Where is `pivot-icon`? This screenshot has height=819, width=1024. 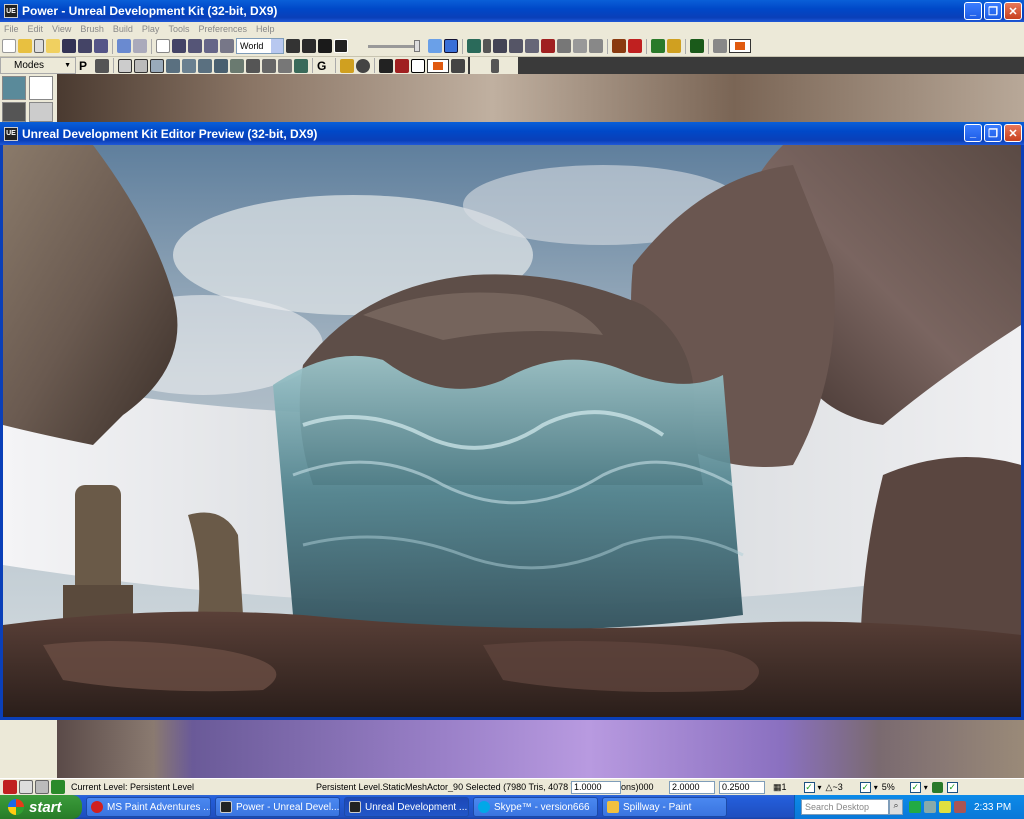 pivot-icon is located at coordinates (102, 65).